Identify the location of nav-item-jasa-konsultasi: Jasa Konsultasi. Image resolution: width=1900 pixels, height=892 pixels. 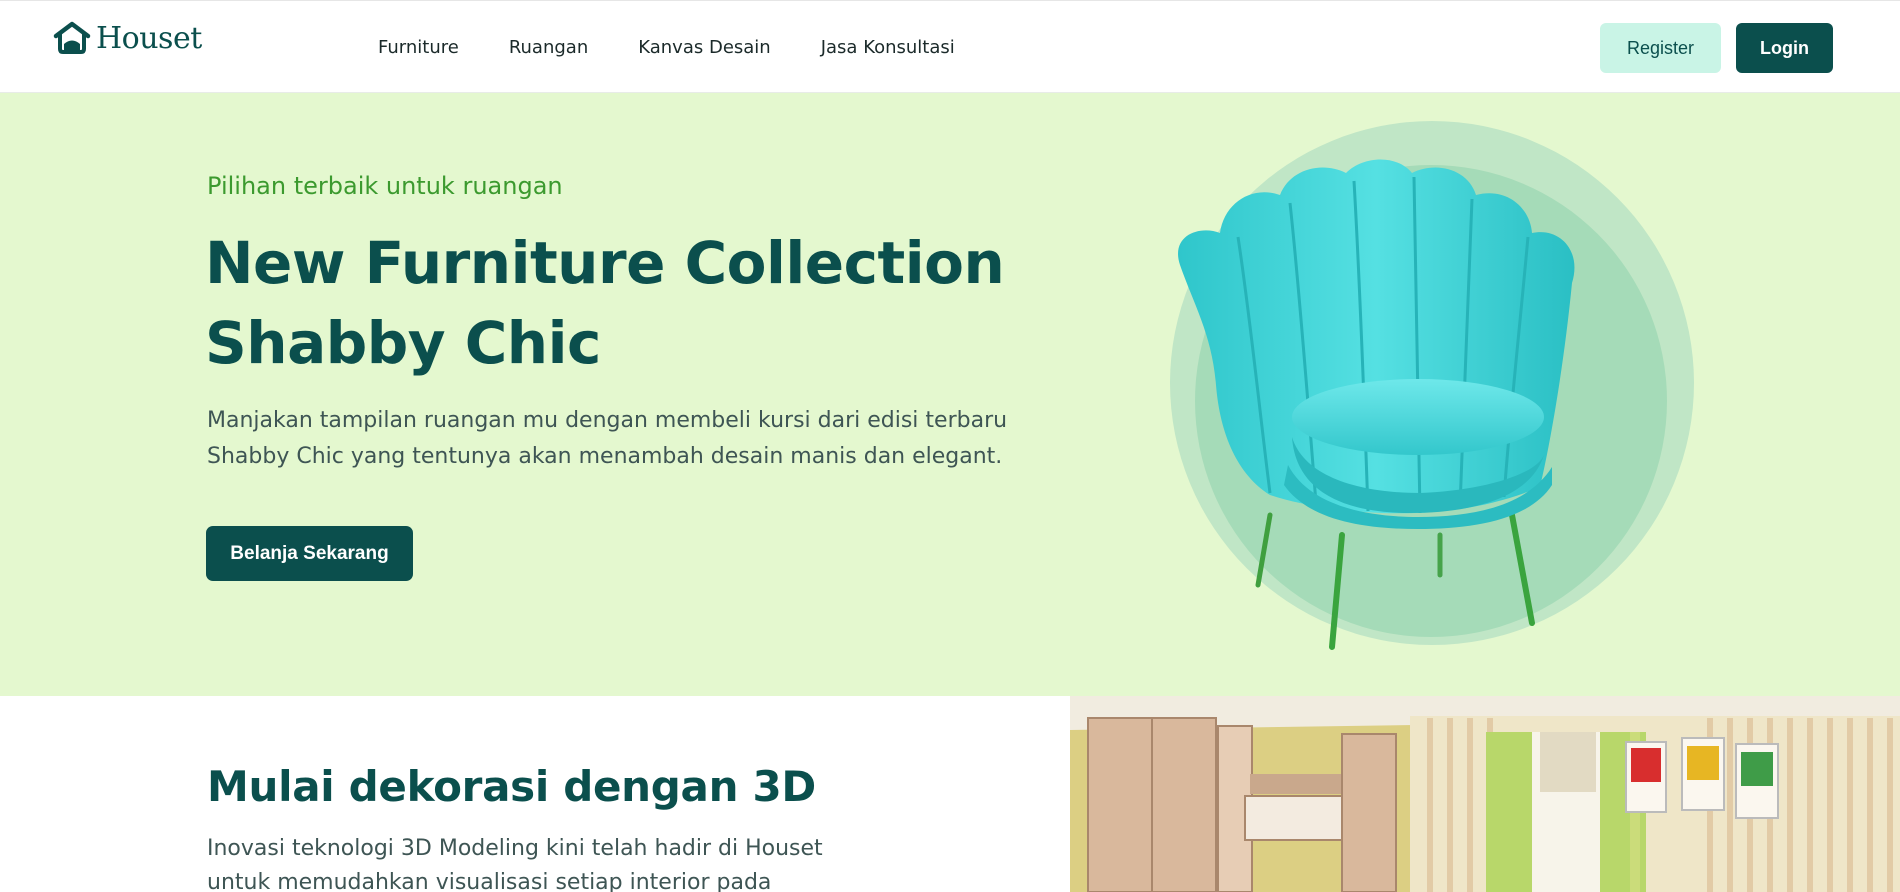
(888, 47).